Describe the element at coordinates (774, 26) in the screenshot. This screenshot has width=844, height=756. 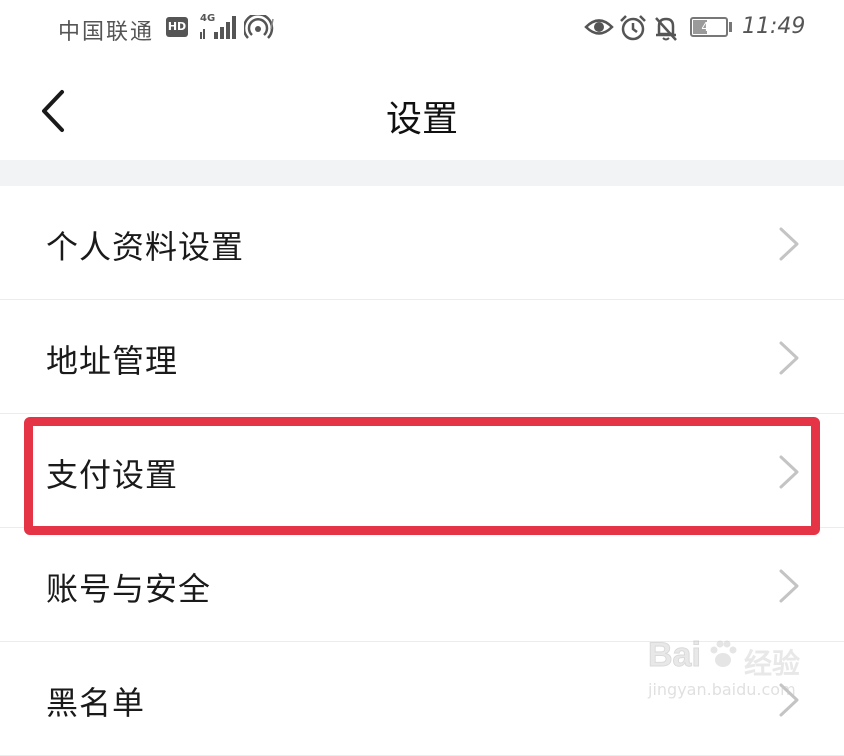
I see `clock: 11:49` at that location.